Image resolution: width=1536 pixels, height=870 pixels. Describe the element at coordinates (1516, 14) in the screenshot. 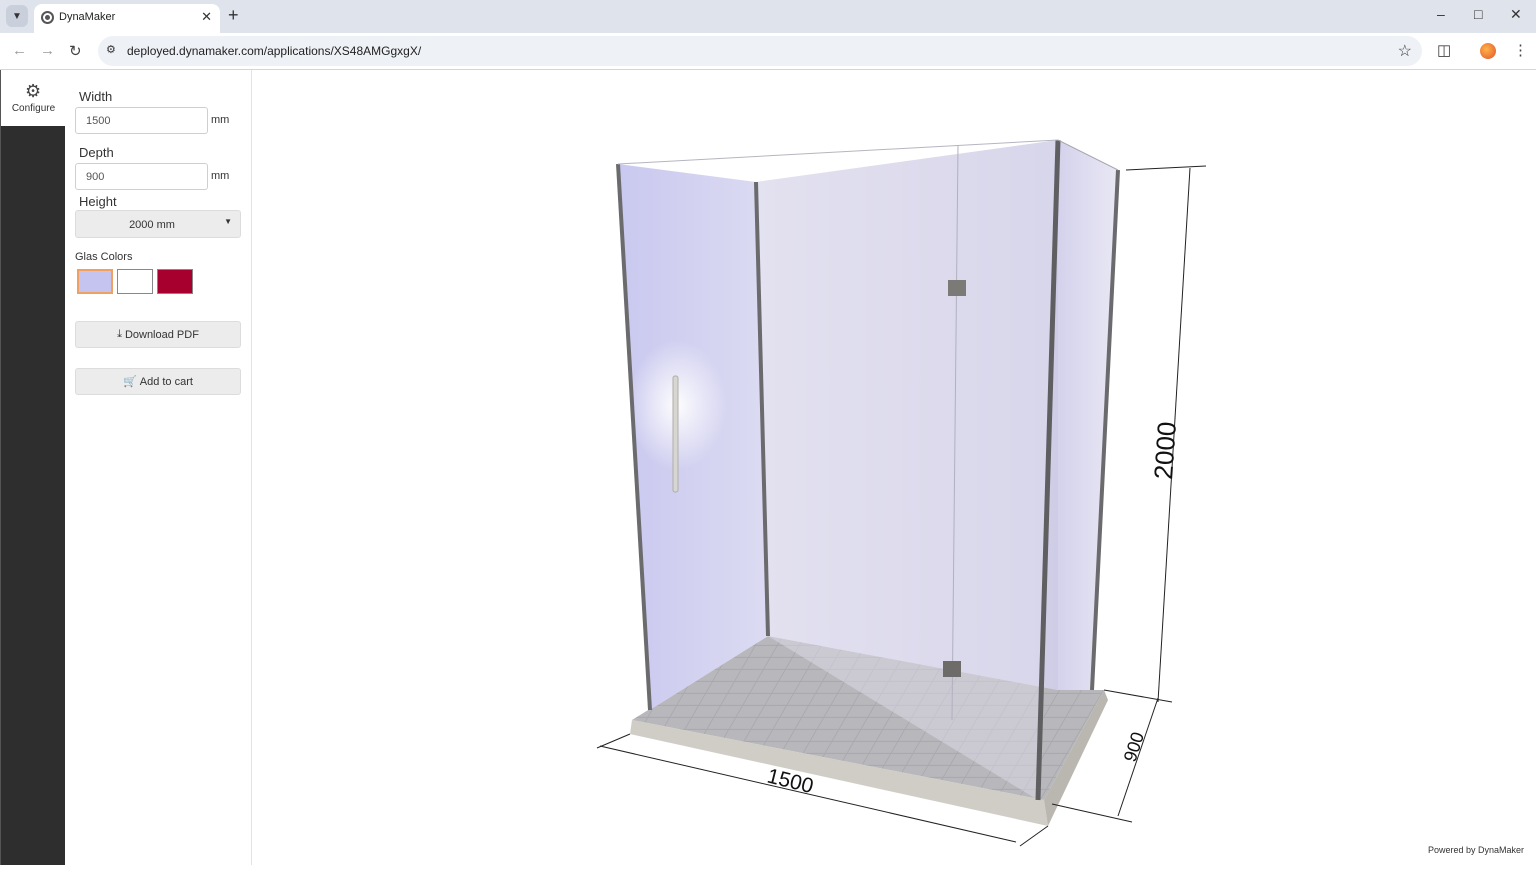

I see `window-close-icon: ✕` at that location.